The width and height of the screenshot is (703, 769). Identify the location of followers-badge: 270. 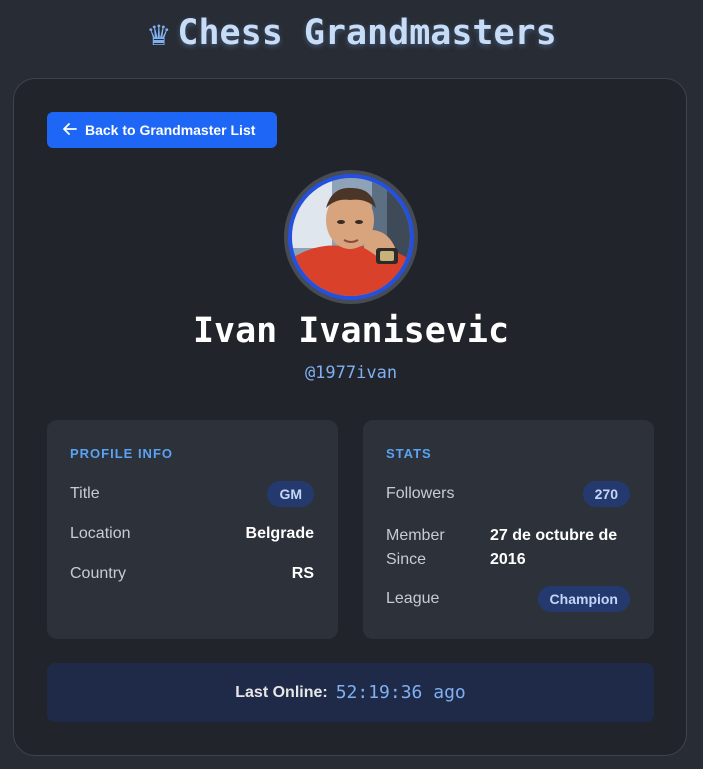
(606, 494).